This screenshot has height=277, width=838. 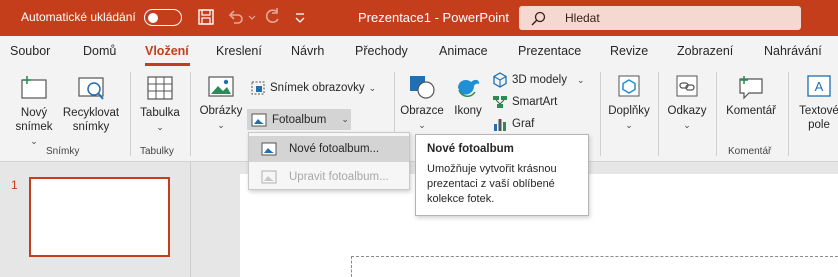 I want to click on new-slide-label-2: snímek, so click(x=34, y=127).